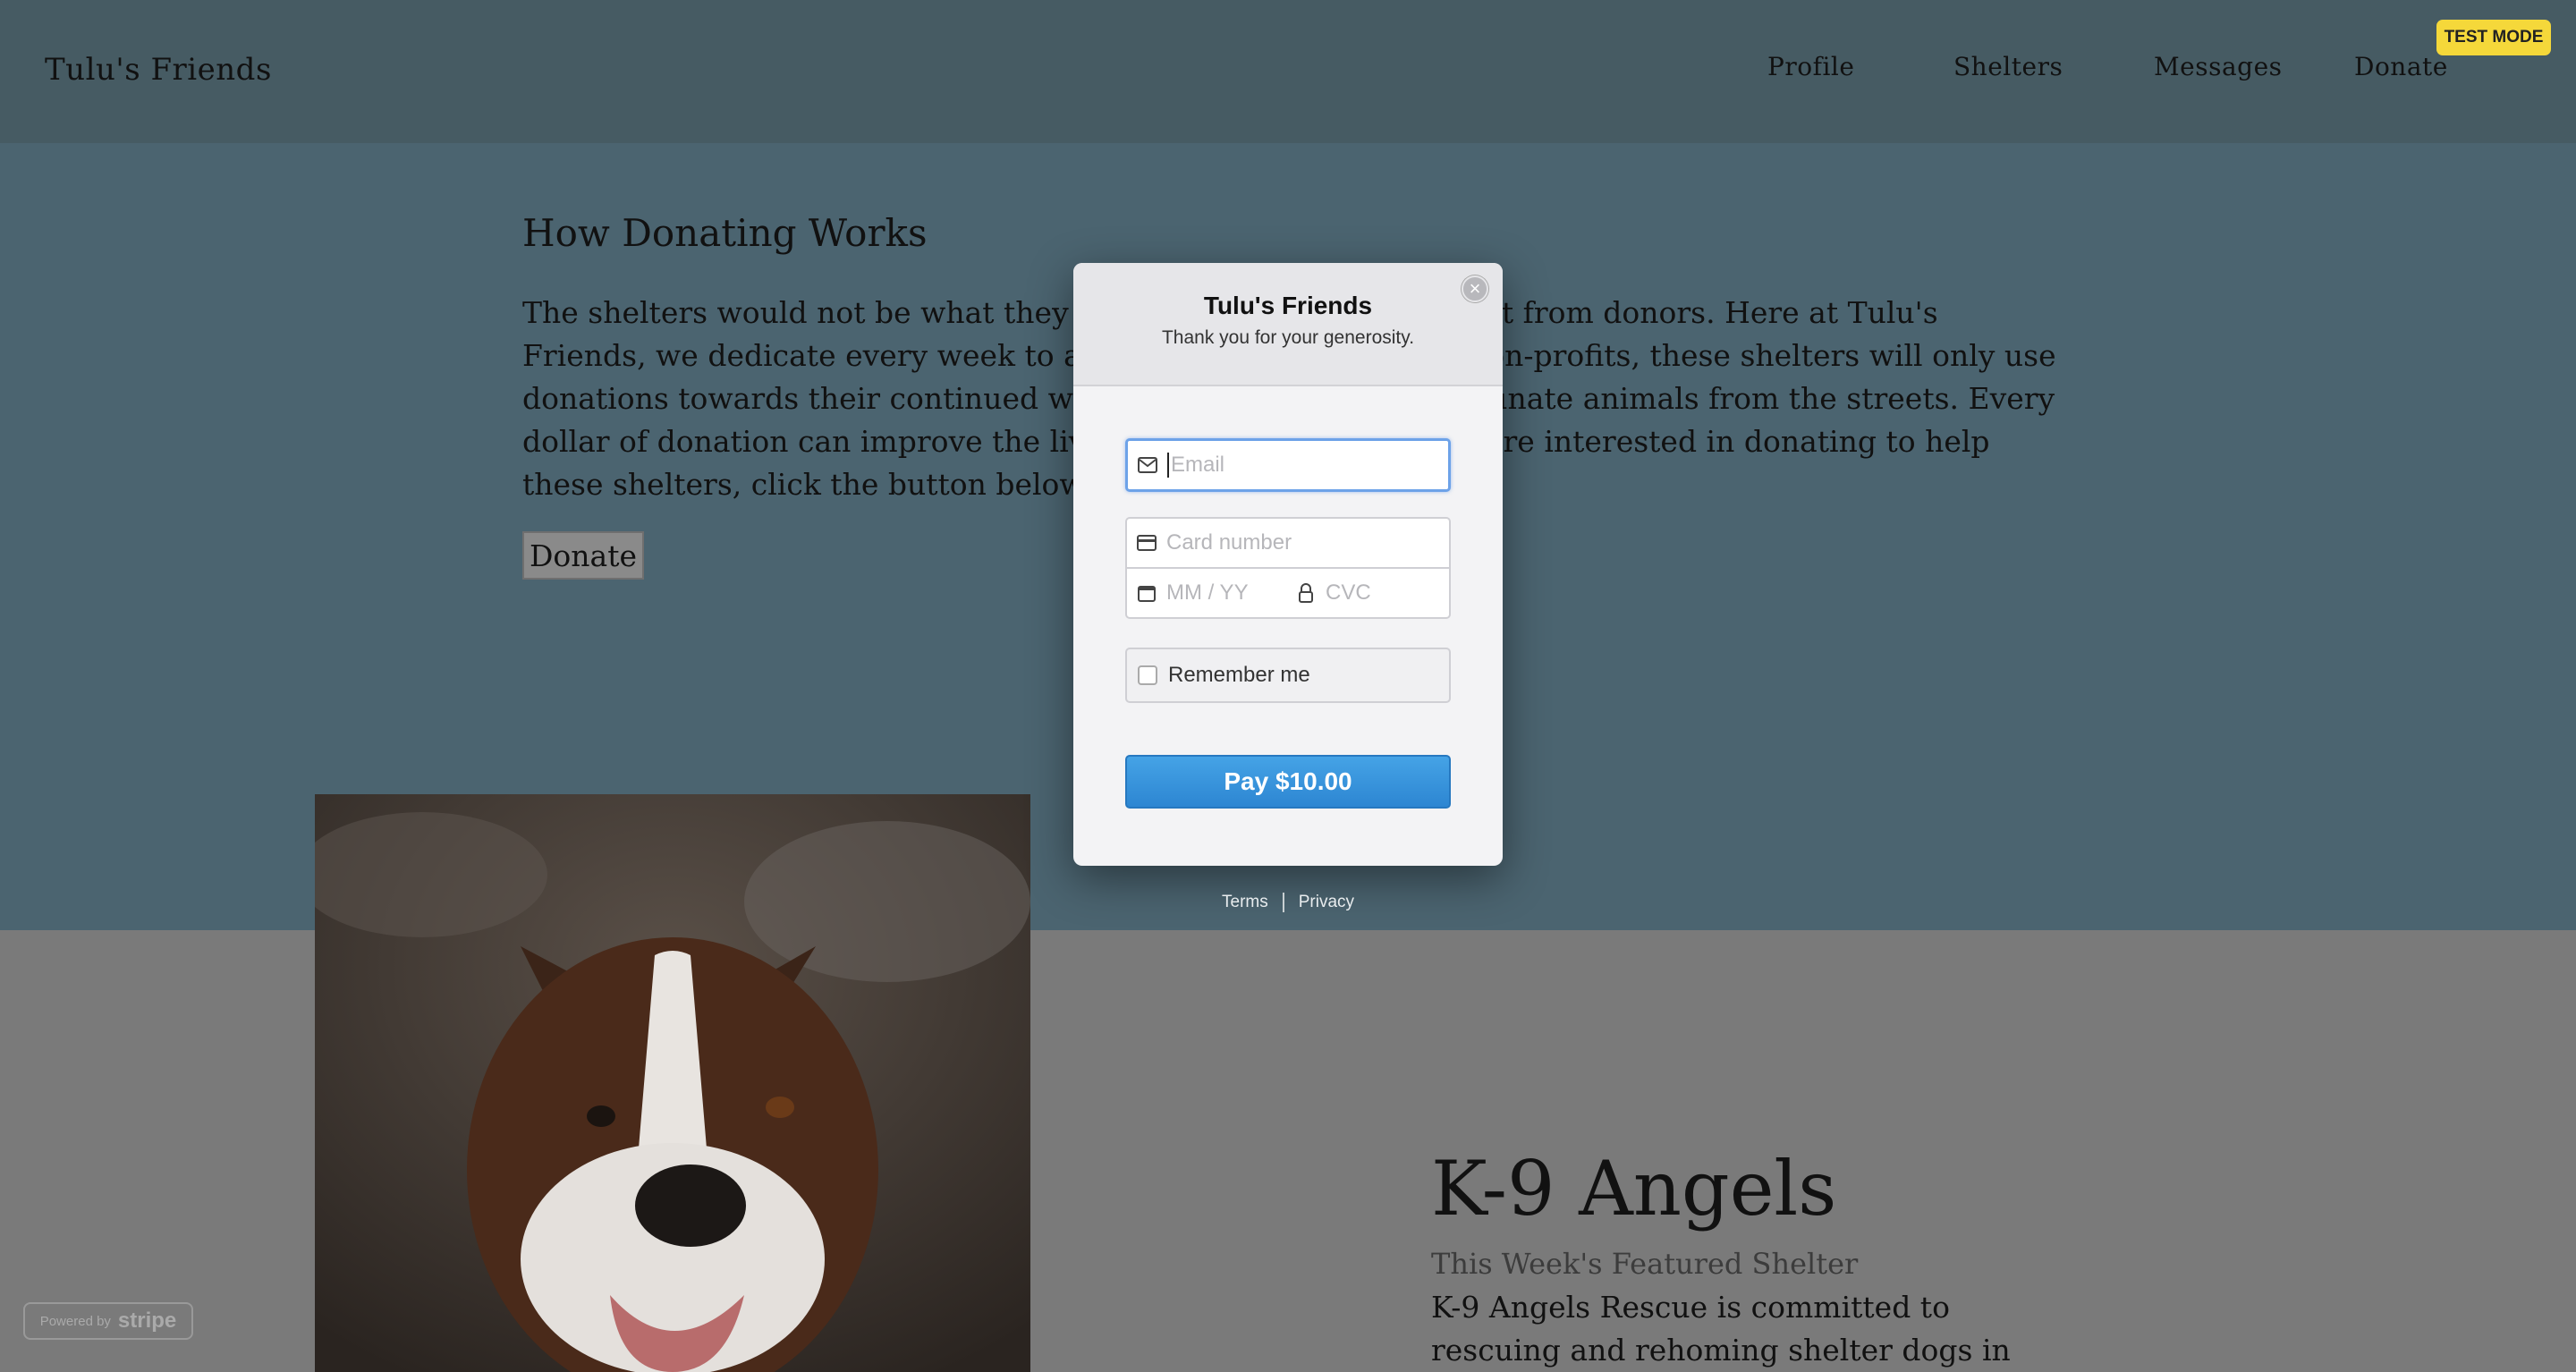 The width and height of the screenshot is (2576, 1372). I want to click on lock-icon, so click(1306, 593).